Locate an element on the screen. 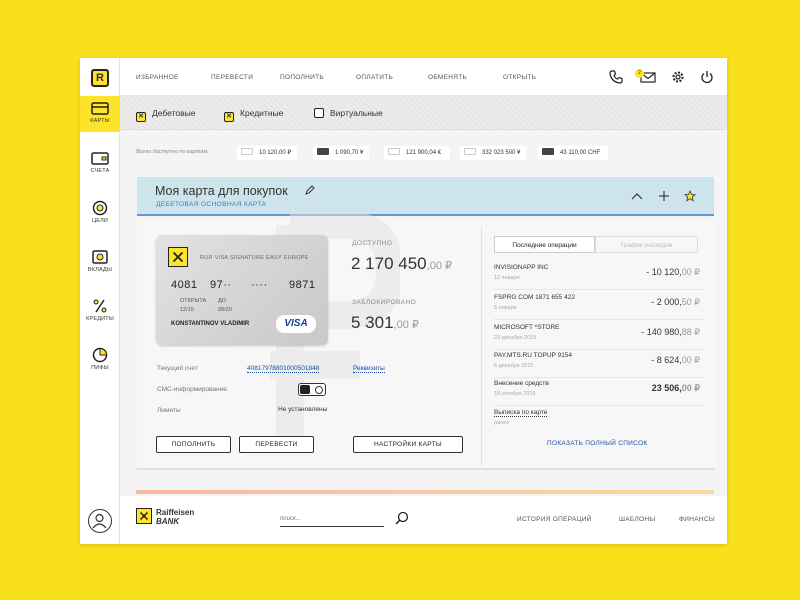 The width and height of the screenshot is (800, 600). operation-row: INVISIONAPP INC 12 января - 10 120,00 ₽ is located at coordinates (599, 275).